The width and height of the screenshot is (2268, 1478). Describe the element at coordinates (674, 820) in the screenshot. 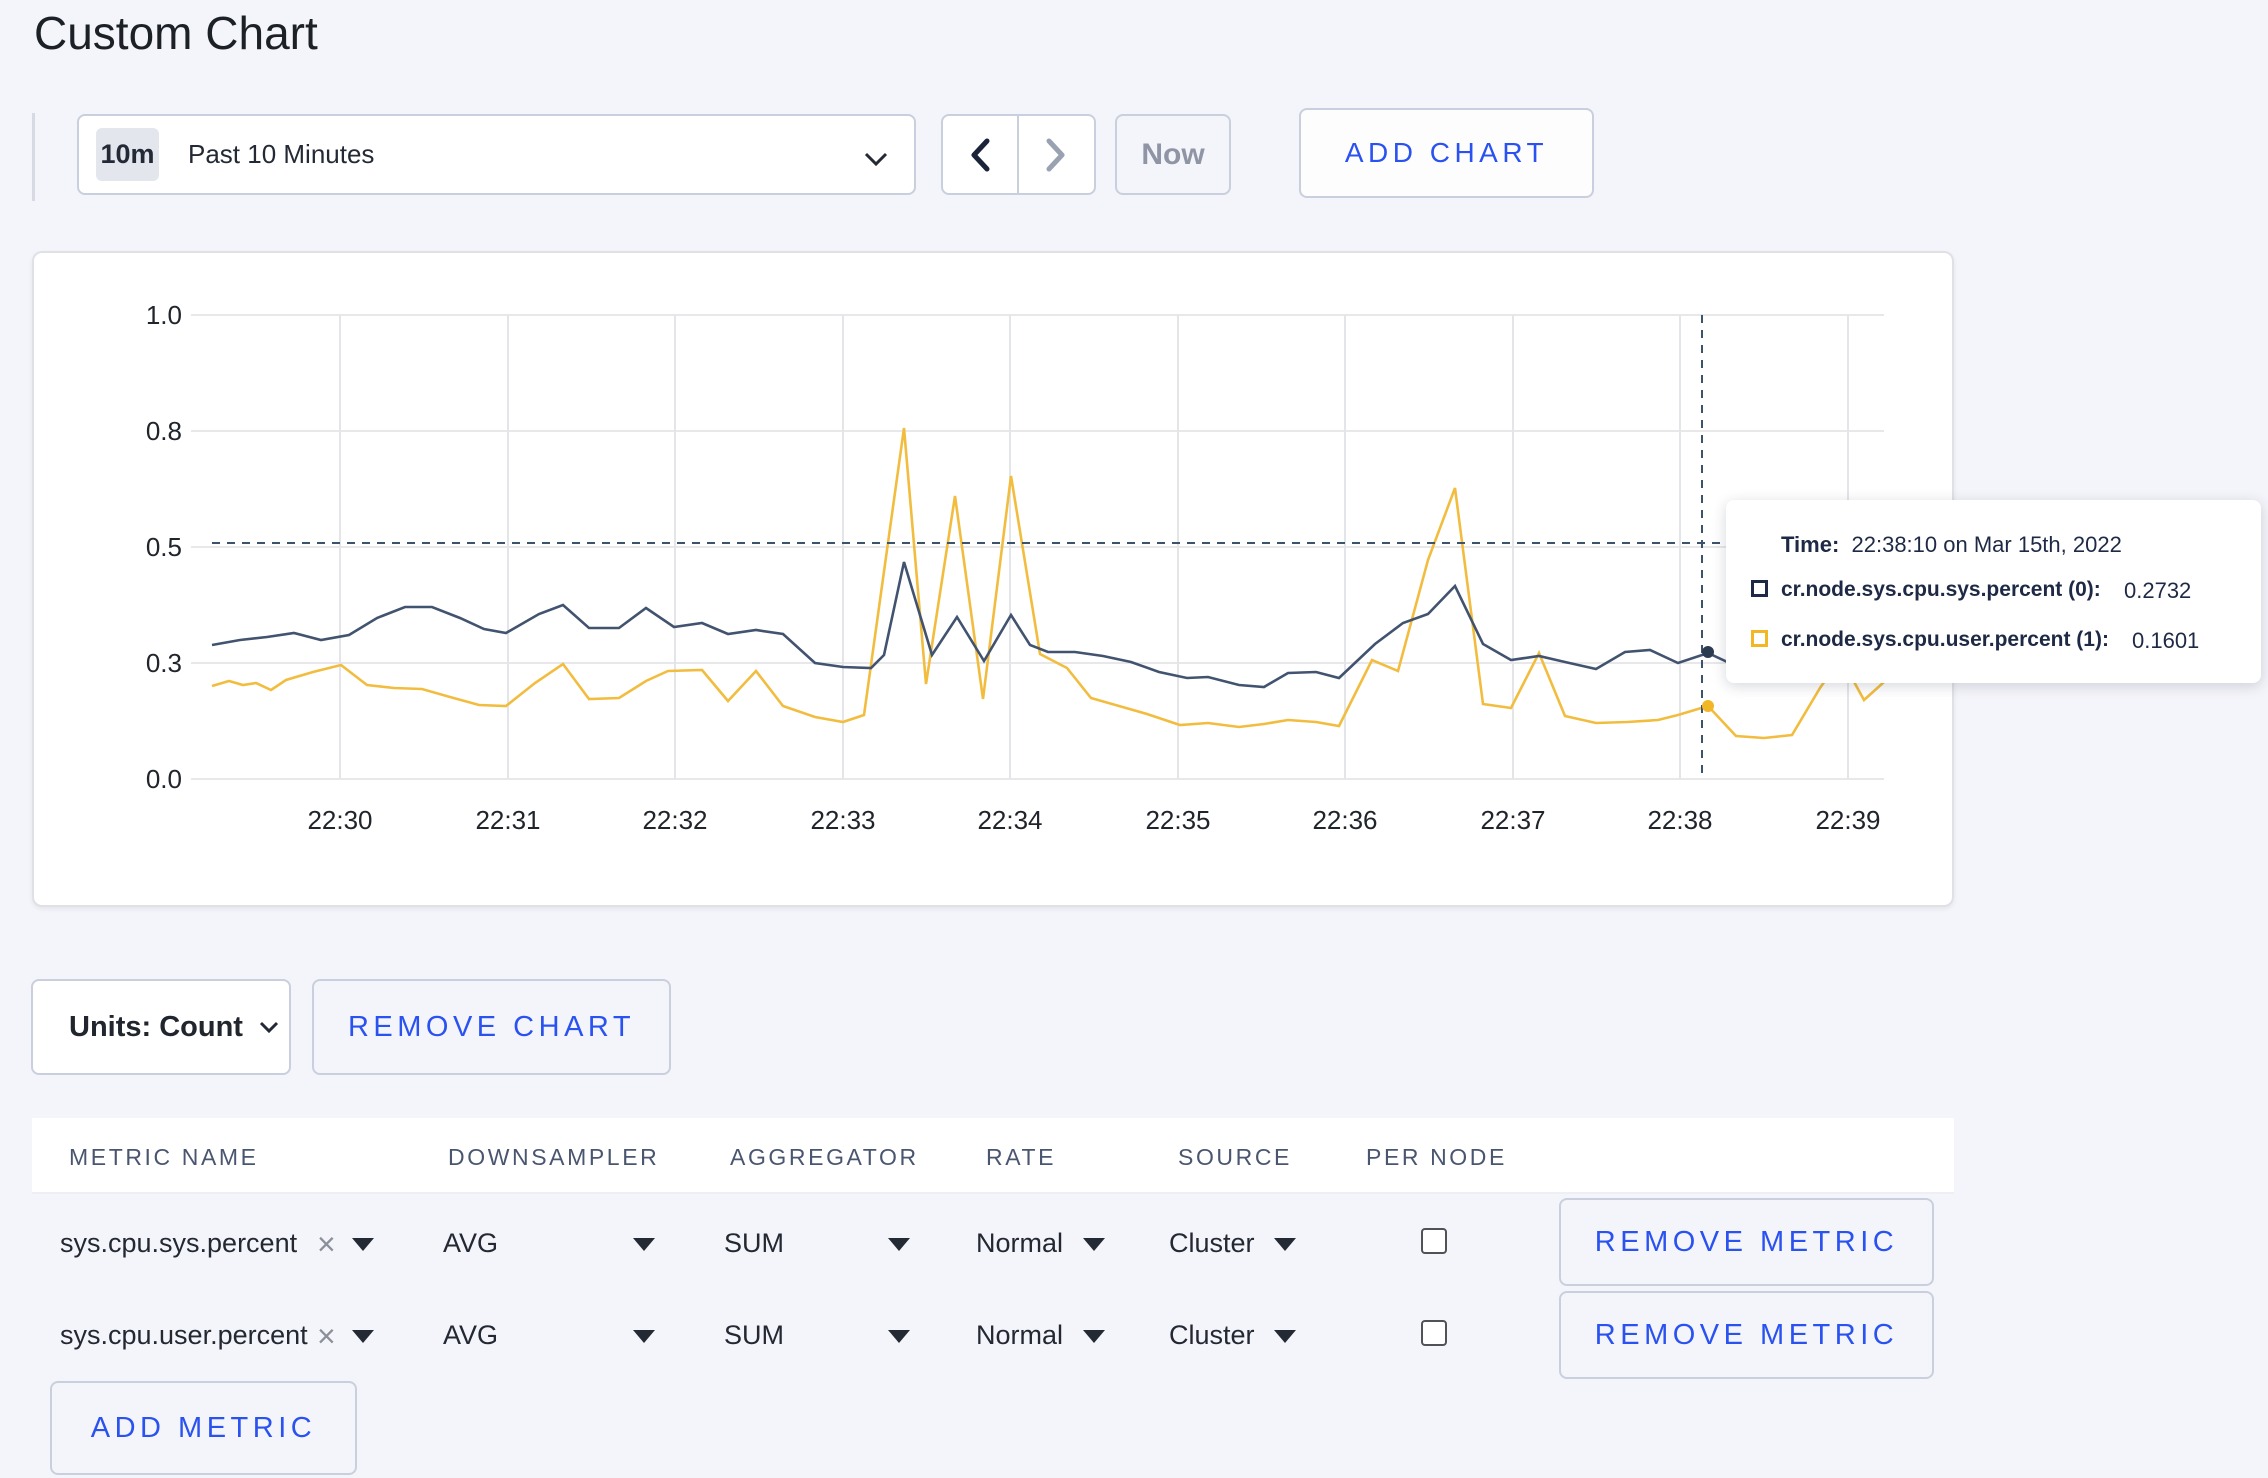

I see `svg-text: 22:32` at that location.